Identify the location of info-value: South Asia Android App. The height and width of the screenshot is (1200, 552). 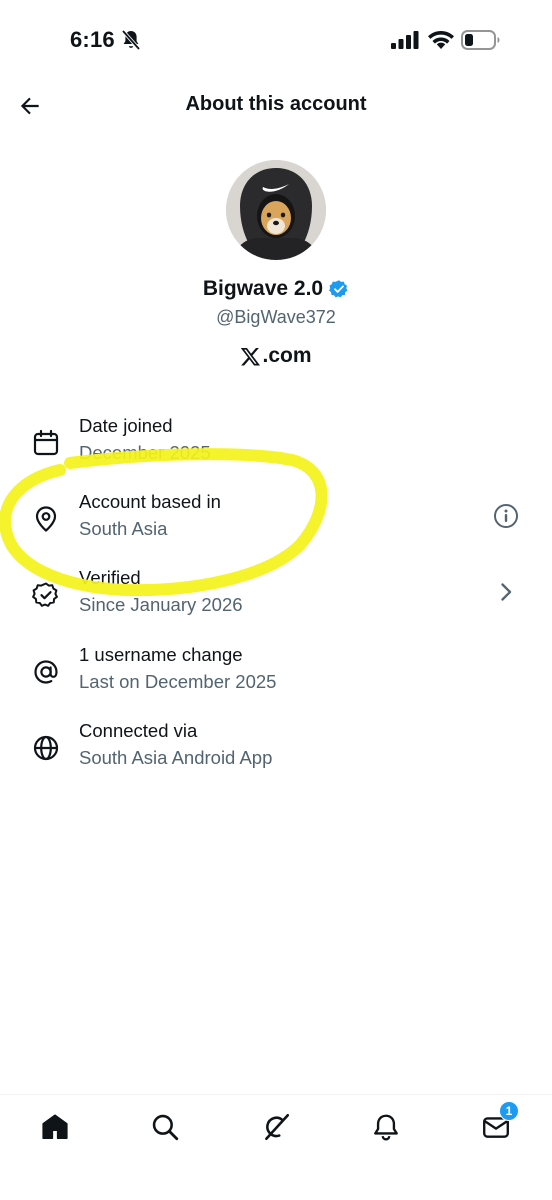
(176, 757).